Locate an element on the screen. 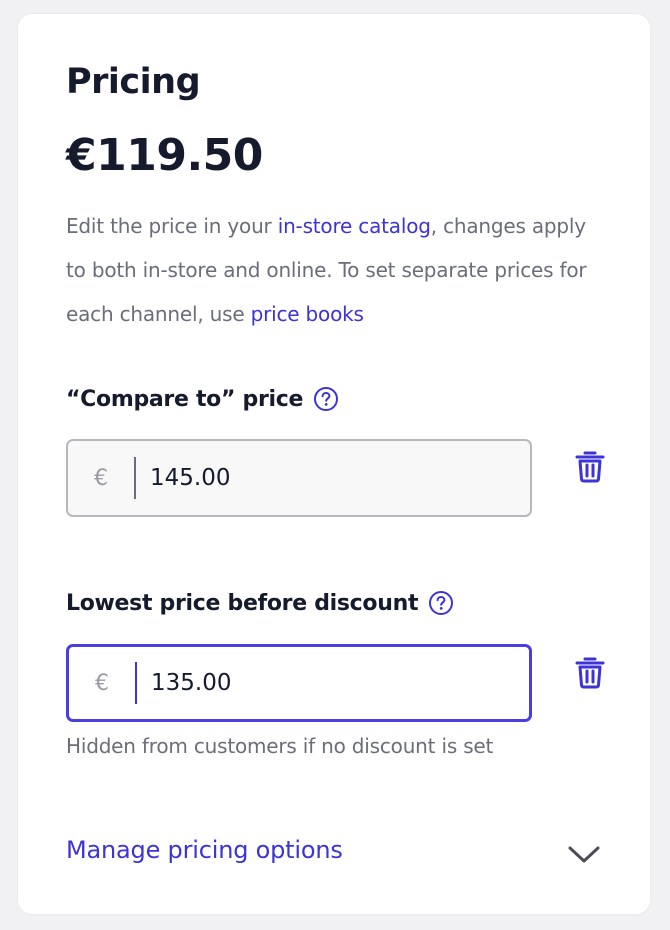 This screenshot has height=930, width=670. price-books-link: price books is located at coordinates (307, 314).